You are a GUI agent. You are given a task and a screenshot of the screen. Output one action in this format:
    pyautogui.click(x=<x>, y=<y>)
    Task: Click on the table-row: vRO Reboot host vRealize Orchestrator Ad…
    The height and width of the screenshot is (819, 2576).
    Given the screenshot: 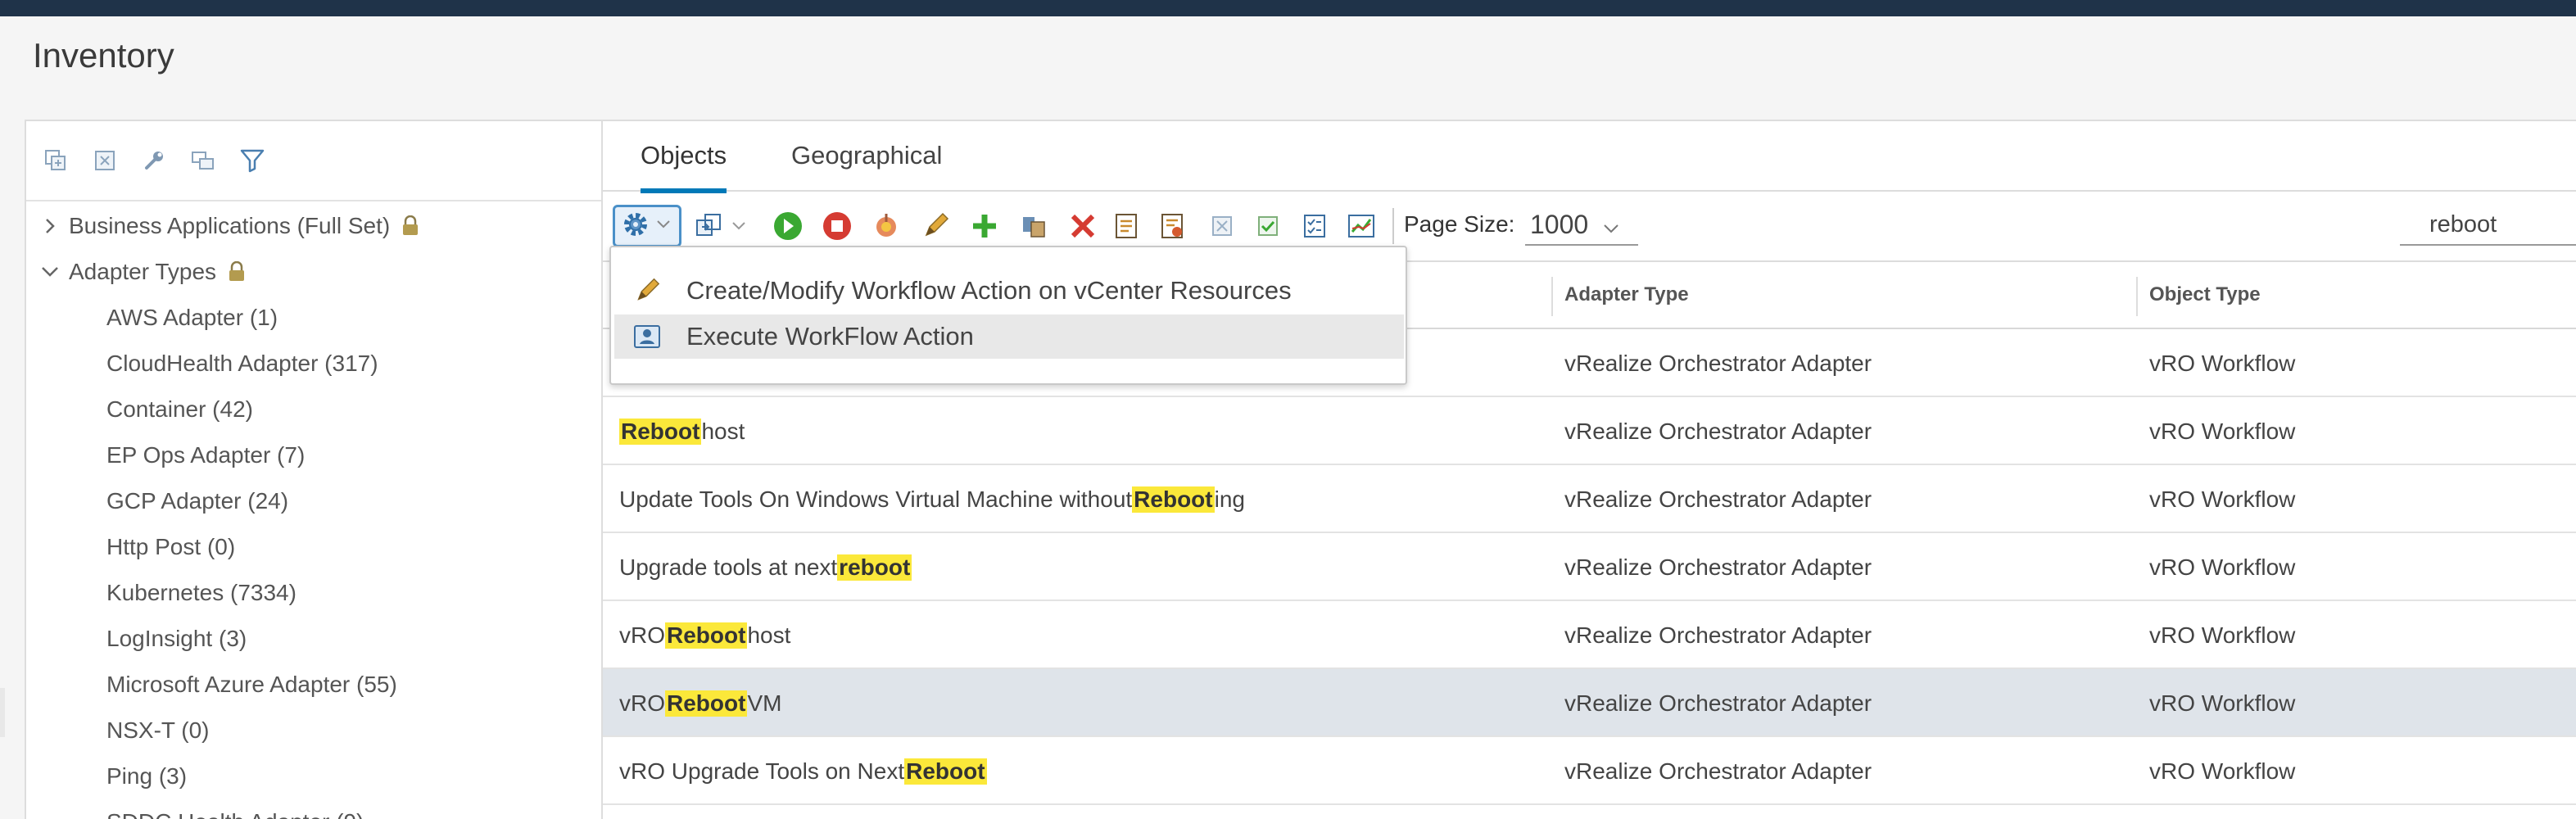 What is the action you would take?
    pyautogui.click(x=1589, y=635)
    